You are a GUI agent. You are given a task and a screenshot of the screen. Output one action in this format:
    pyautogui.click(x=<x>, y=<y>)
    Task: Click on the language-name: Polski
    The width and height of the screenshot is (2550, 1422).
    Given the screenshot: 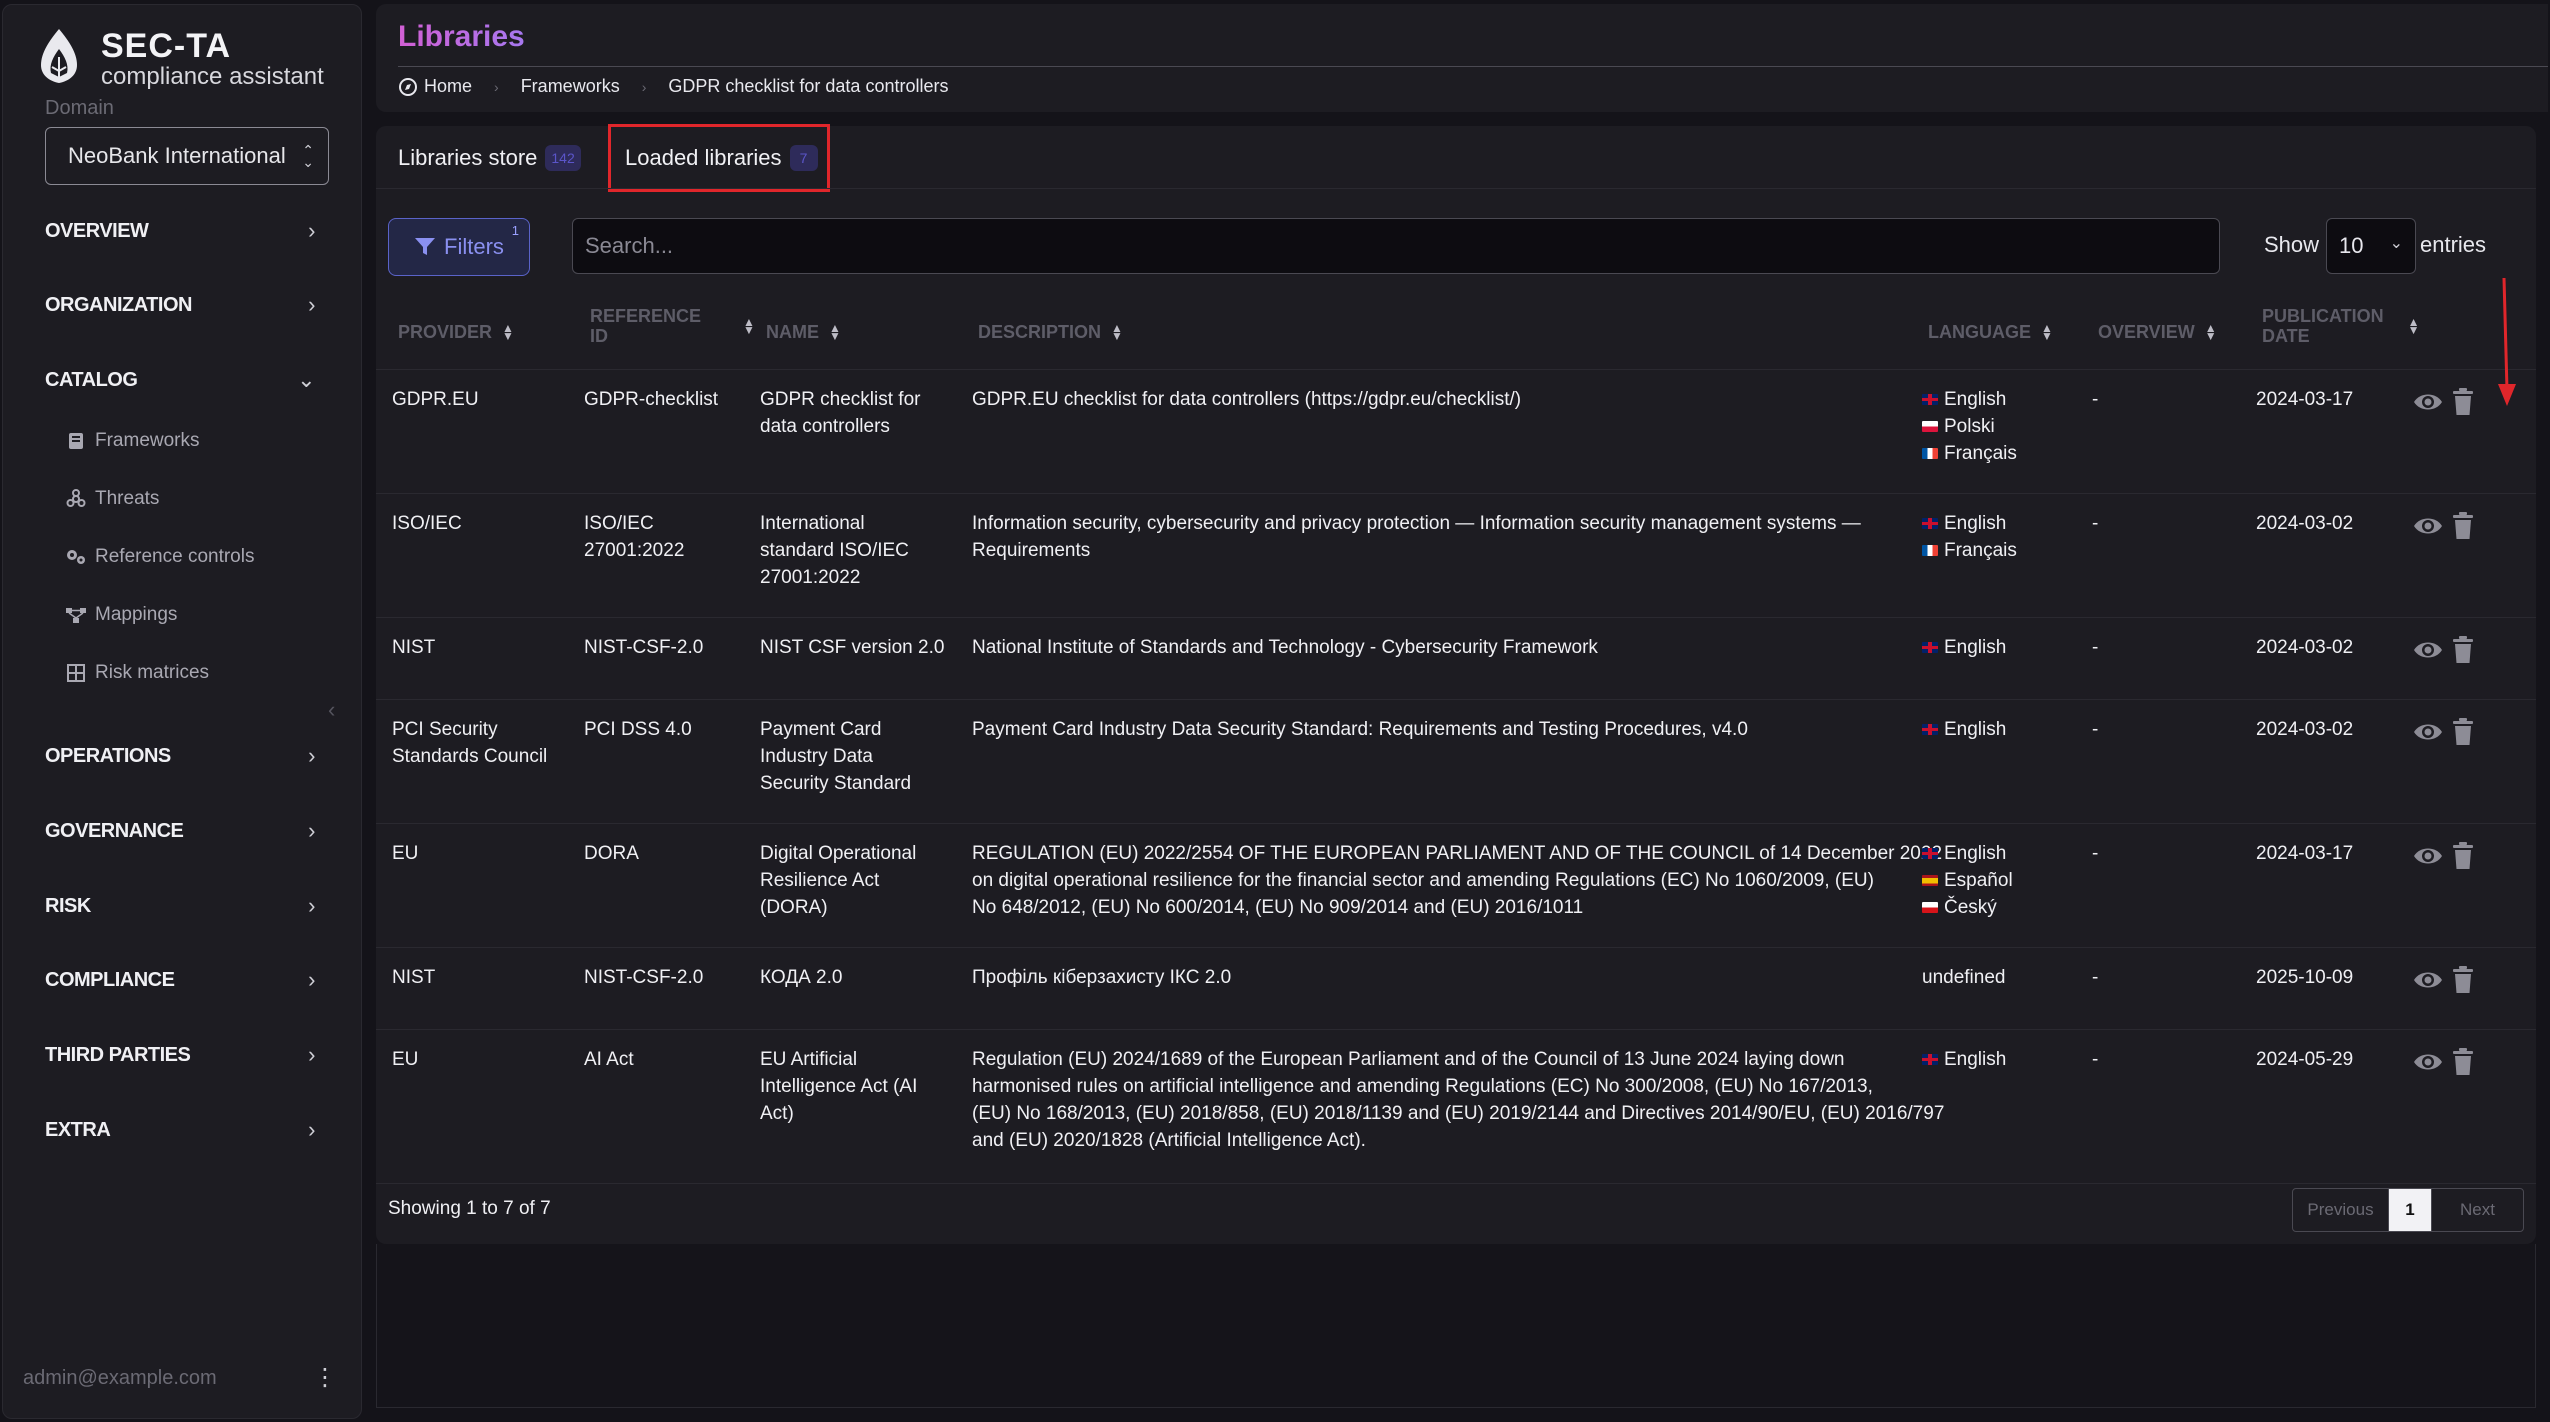 What is the action you would take?
    pyautogui.click(x=1969, y=426)
    